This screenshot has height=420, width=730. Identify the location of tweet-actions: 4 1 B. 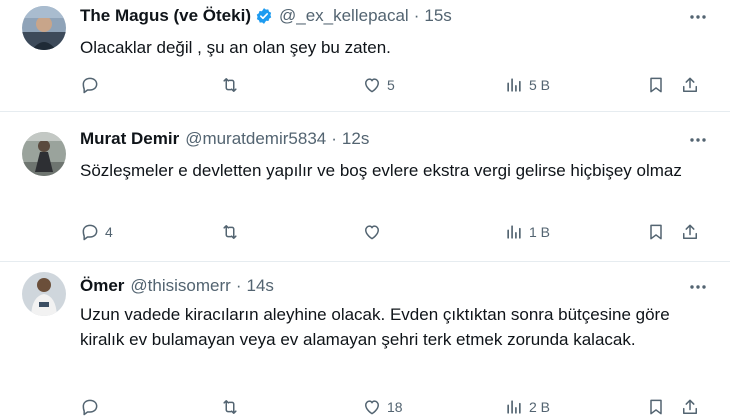
(395, 232).